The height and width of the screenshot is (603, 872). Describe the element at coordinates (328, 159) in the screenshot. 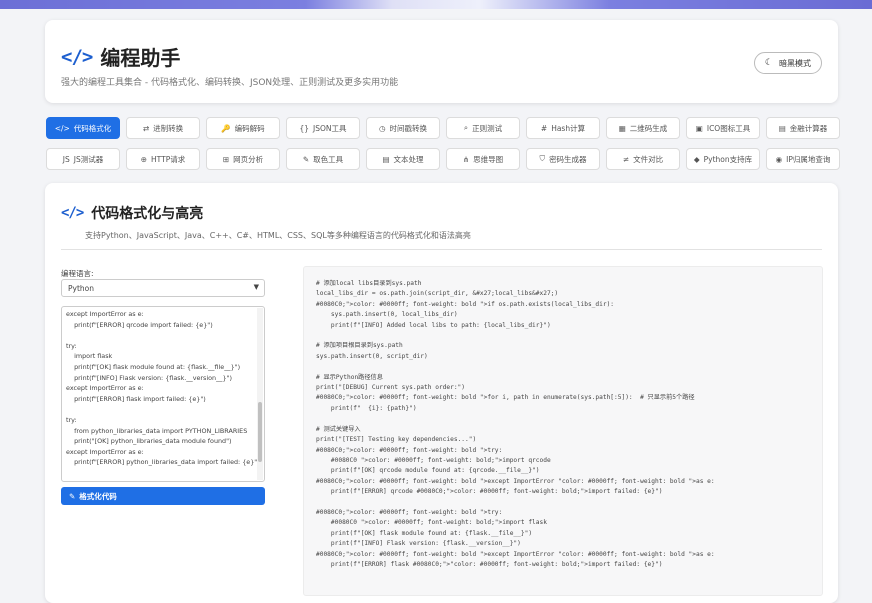

I see `tool-tab-label: 取色工具` at that location.